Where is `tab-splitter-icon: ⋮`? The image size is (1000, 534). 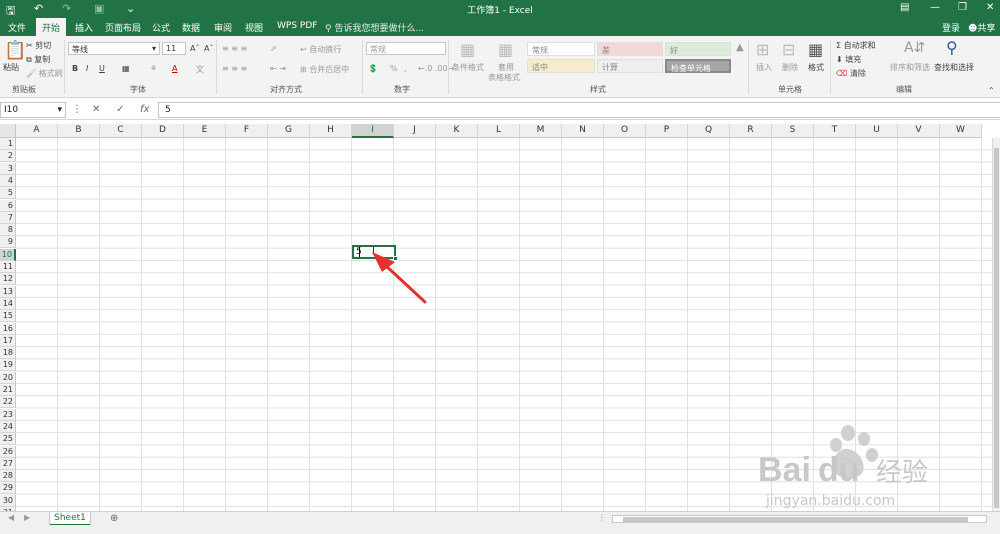
tab-splitter-icon: ⋮ is located at coordinates (602, 517).